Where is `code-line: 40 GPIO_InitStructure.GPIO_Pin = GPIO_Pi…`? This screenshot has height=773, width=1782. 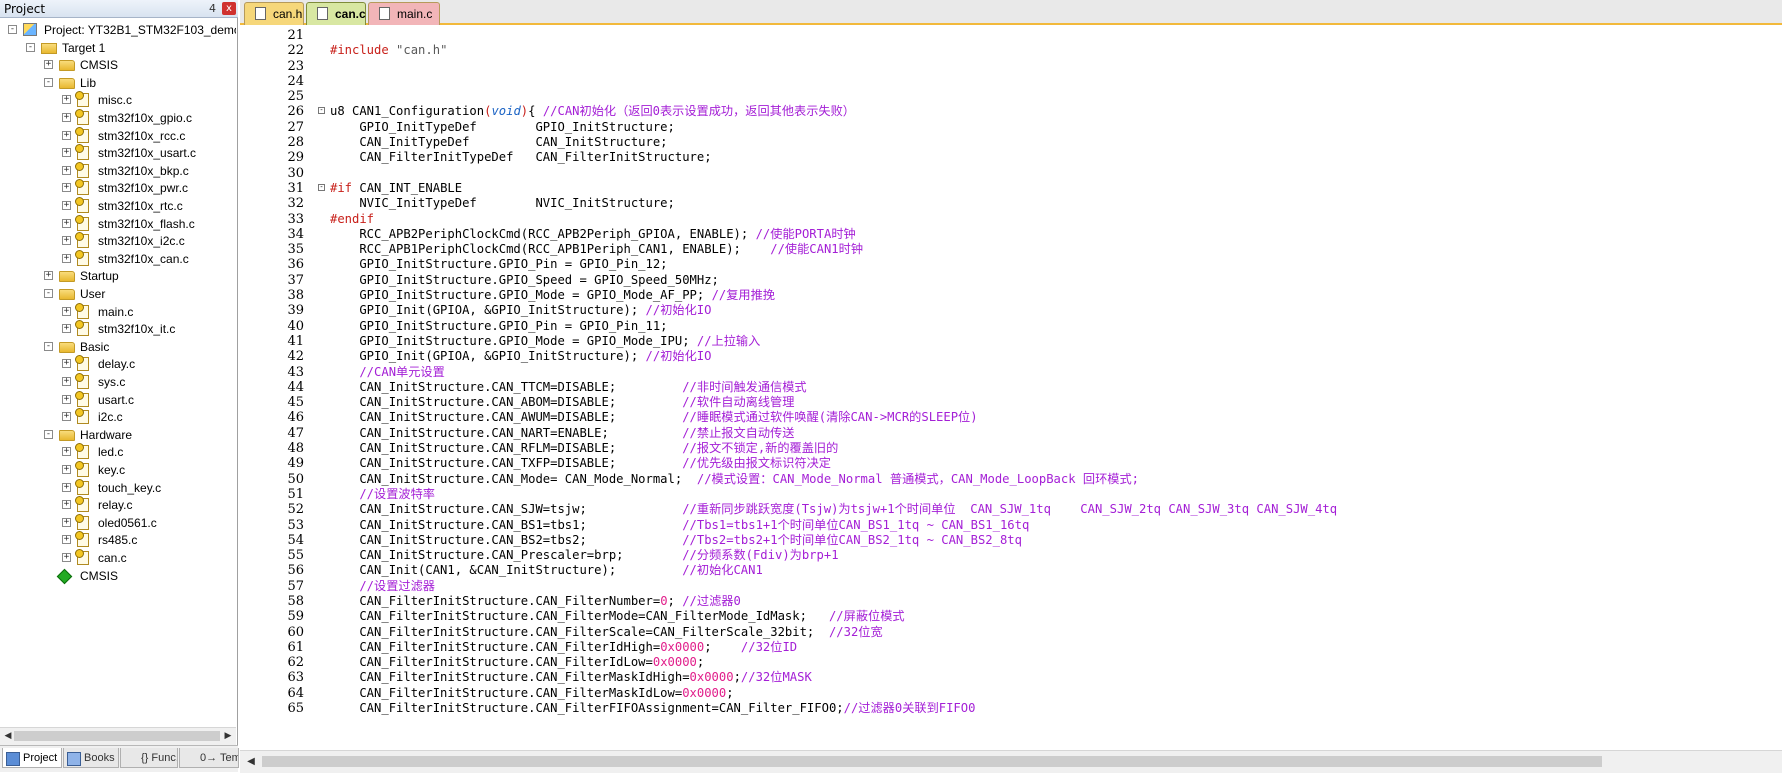
code-line: 40 GPIO_InitStructure.GPIO_Pin = GPIO_Pi… is located at coordinates (1011, 326).